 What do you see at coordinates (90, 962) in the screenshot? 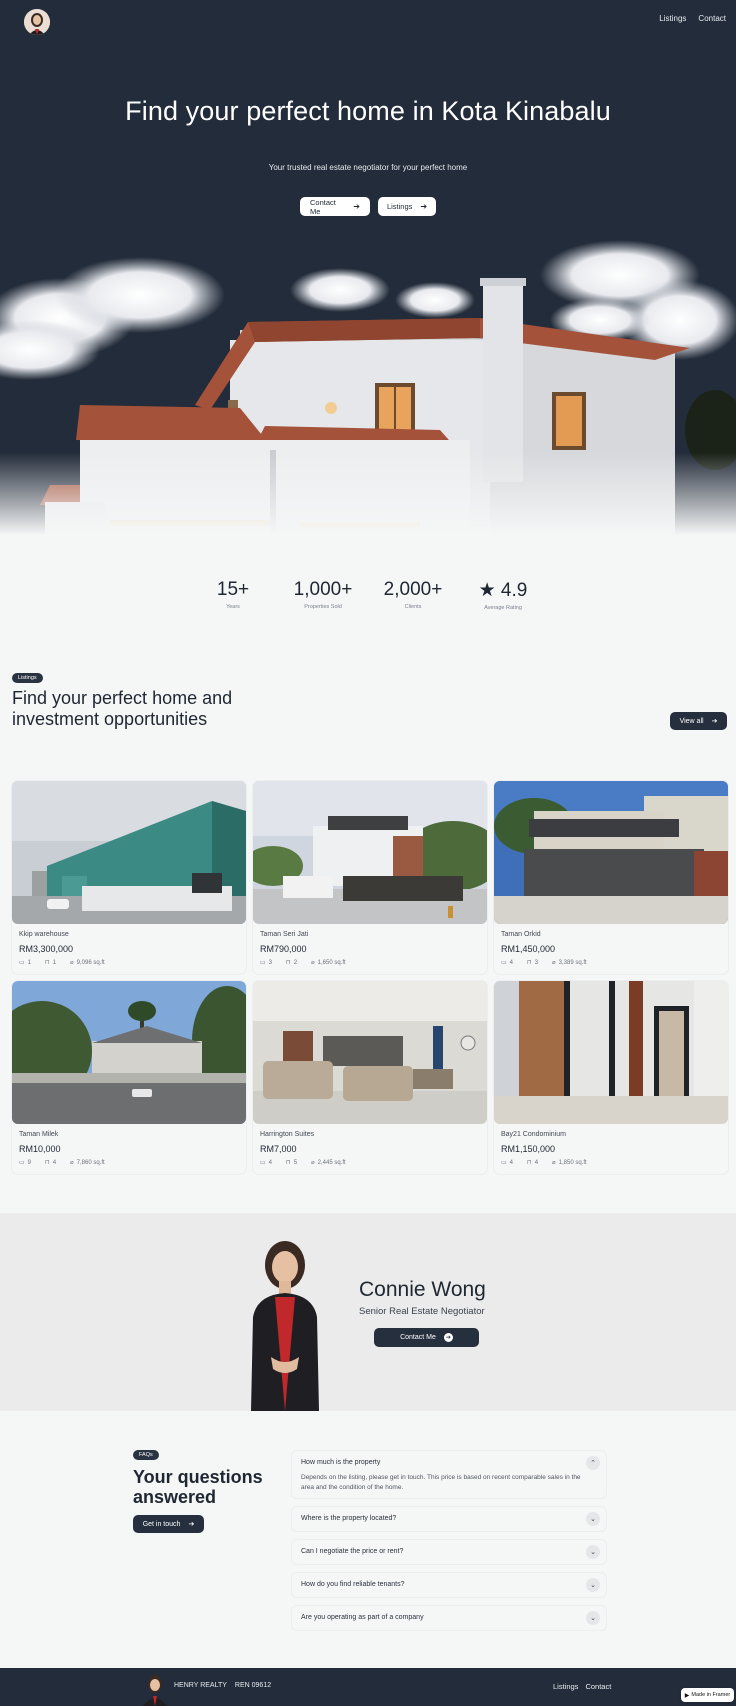
I see `area-value: 9,096 sq.ft` at bounding box center [90, 962].